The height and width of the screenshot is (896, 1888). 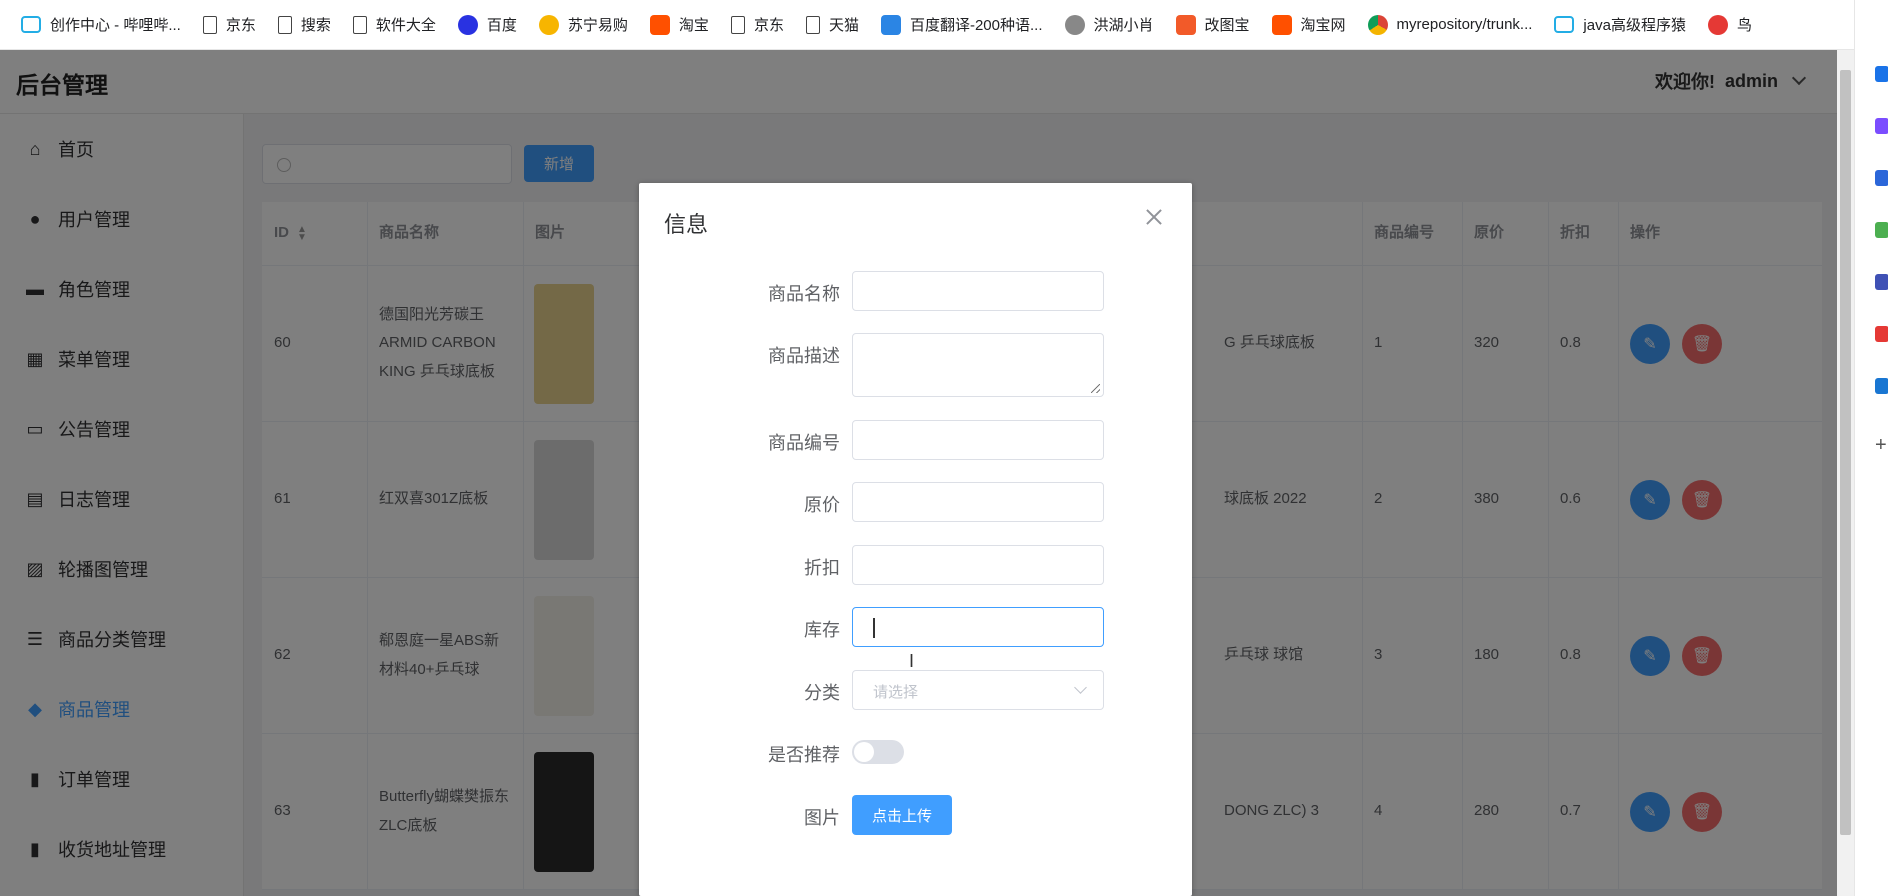 I want to click on gaitubao-icon, so click(x=1185, y=24).